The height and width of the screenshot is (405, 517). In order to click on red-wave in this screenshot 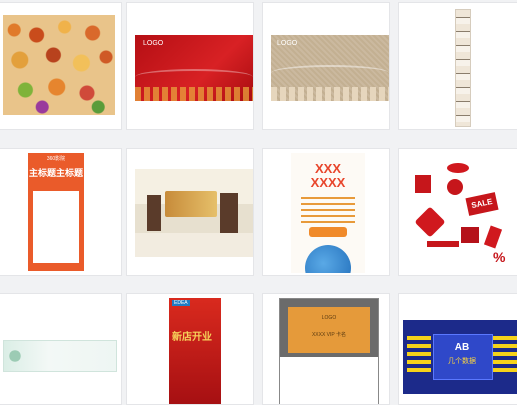, I will do `click(194, 77)`.